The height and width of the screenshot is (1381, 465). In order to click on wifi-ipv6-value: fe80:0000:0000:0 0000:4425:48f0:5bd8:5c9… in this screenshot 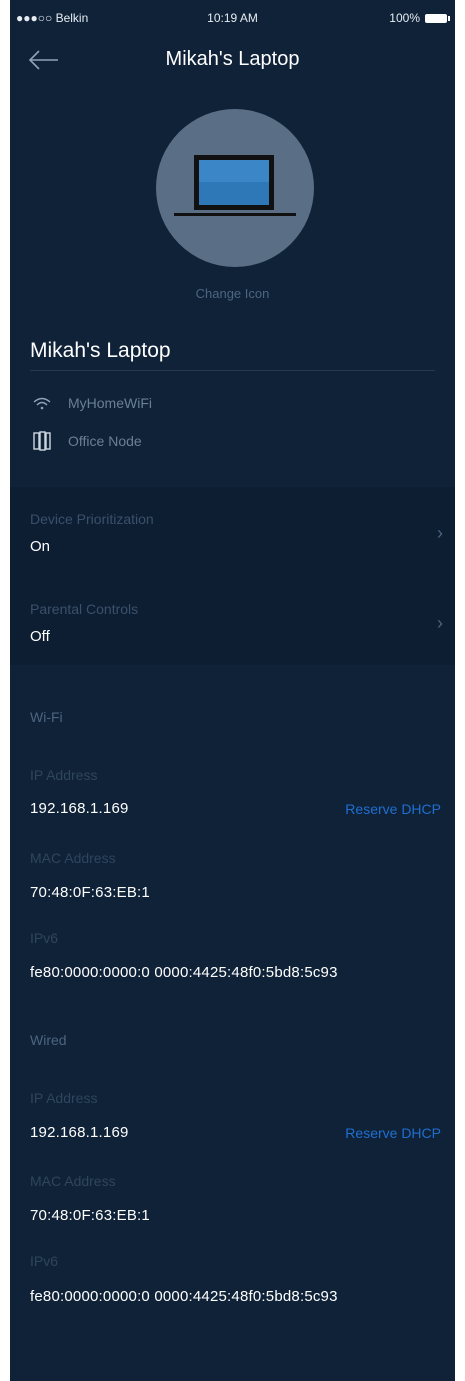, I will do `click(184, 972)`.